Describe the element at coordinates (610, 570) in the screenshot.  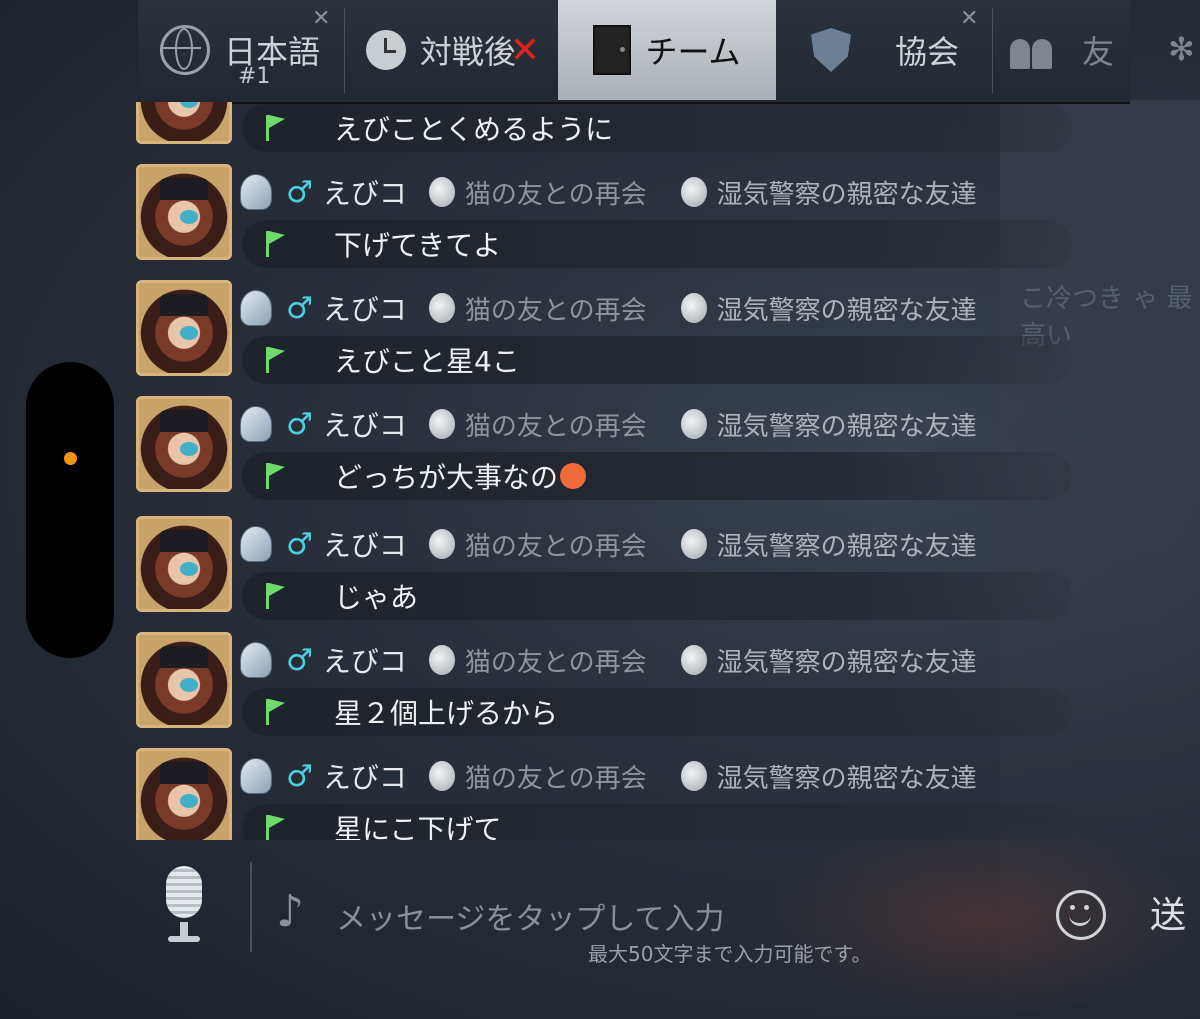
I see `chat-message: ♂ えびコ 猫の友との再会 湿気警察の親密な友達 じゃあ` at that location.